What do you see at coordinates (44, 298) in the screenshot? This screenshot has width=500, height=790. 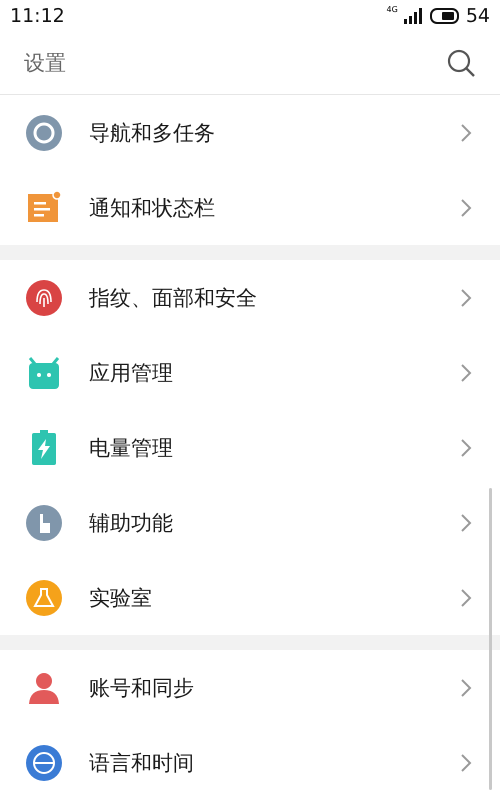 I see `fingerprint-icon` at bounding box center [44, 298].